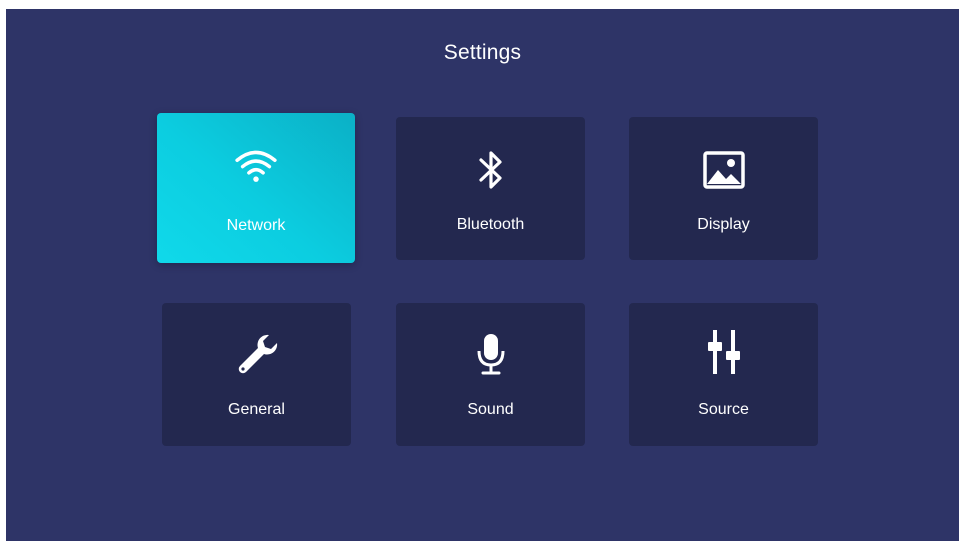 The height and width of the screenshot is (546, 965). What do you see at coordinates (257, 353) in the screenshot?
I see `wrench-icon` at bounding box center [257, 353].